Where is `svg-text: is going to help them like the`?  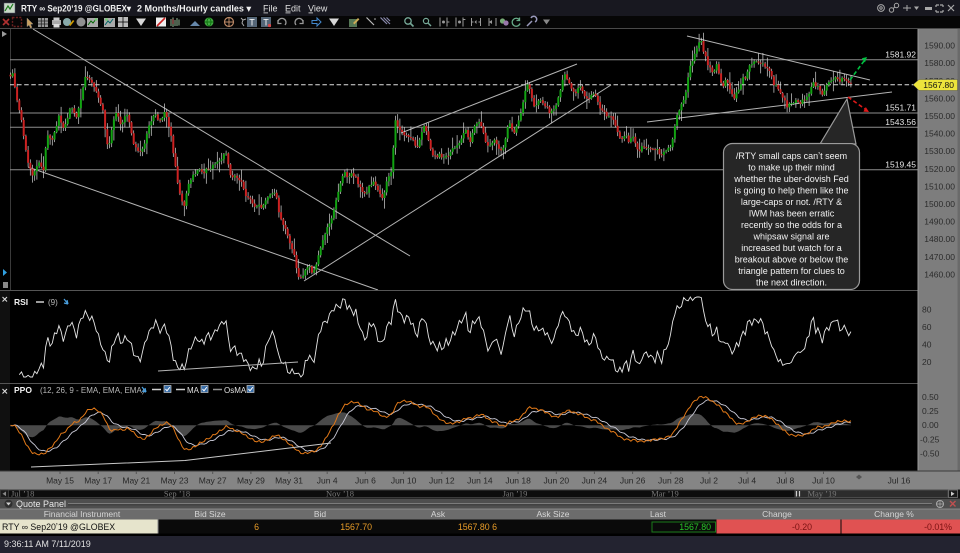
svg-text: is going to help them like the is located at coordinates (791, 191).